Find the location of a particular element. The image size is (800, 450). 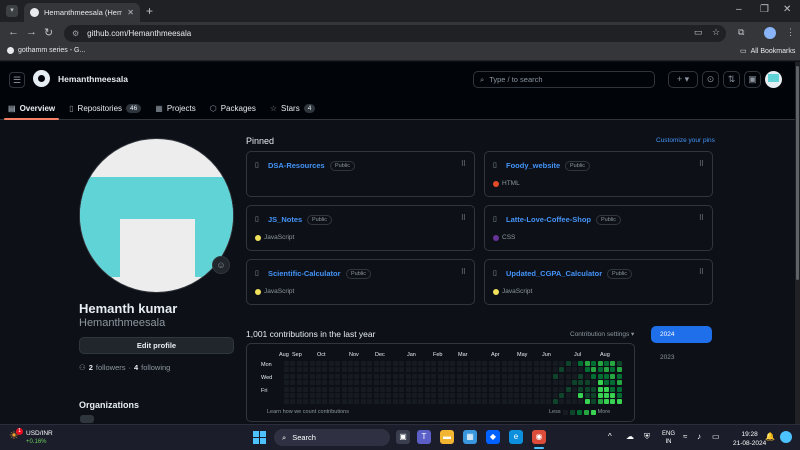

tab-projects: ▦ Projects is located at coordinates (175, 108).